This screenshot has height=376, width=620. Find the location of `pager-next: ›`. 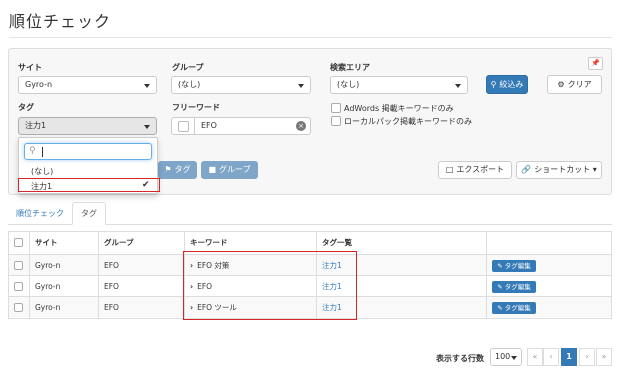

pager-next: › is located at coordinates (587, 357).